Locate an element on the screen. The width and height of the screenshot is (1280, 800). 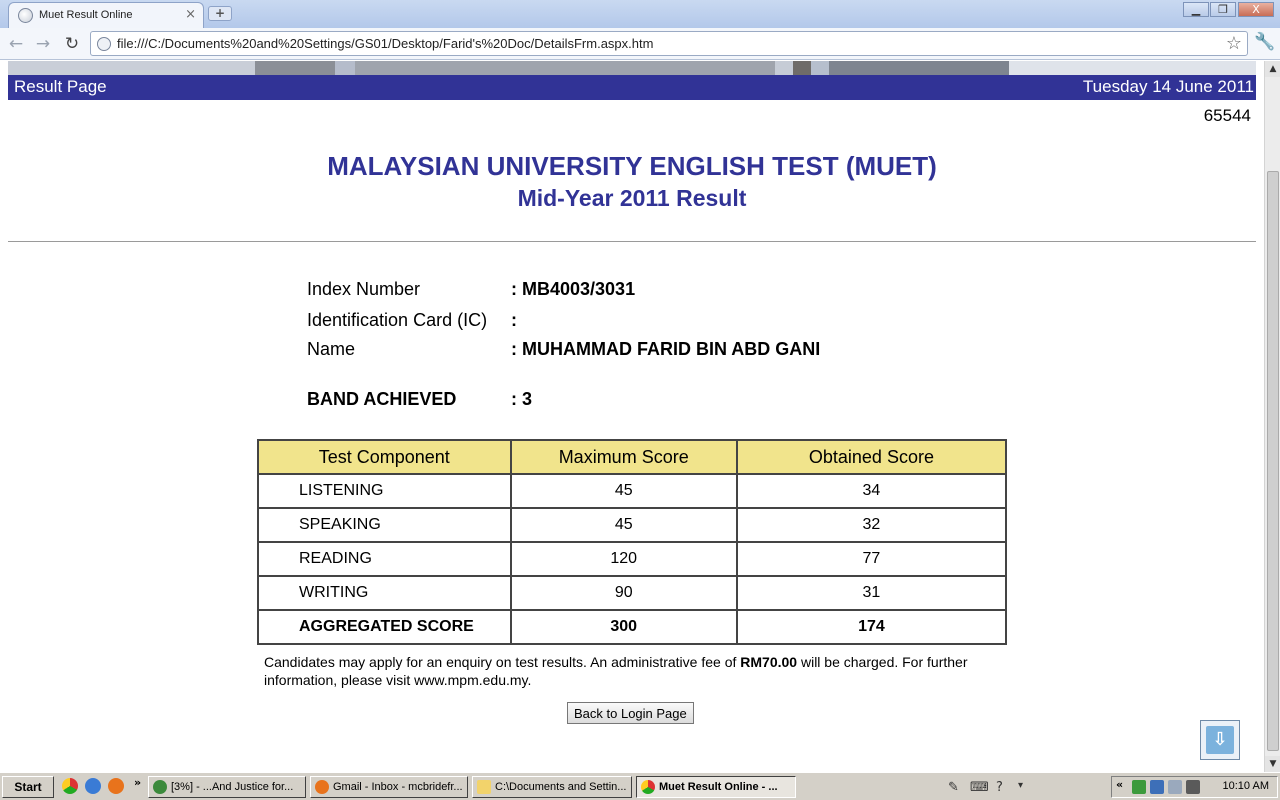
help-icon: ? is located at coordinates (999, 787).